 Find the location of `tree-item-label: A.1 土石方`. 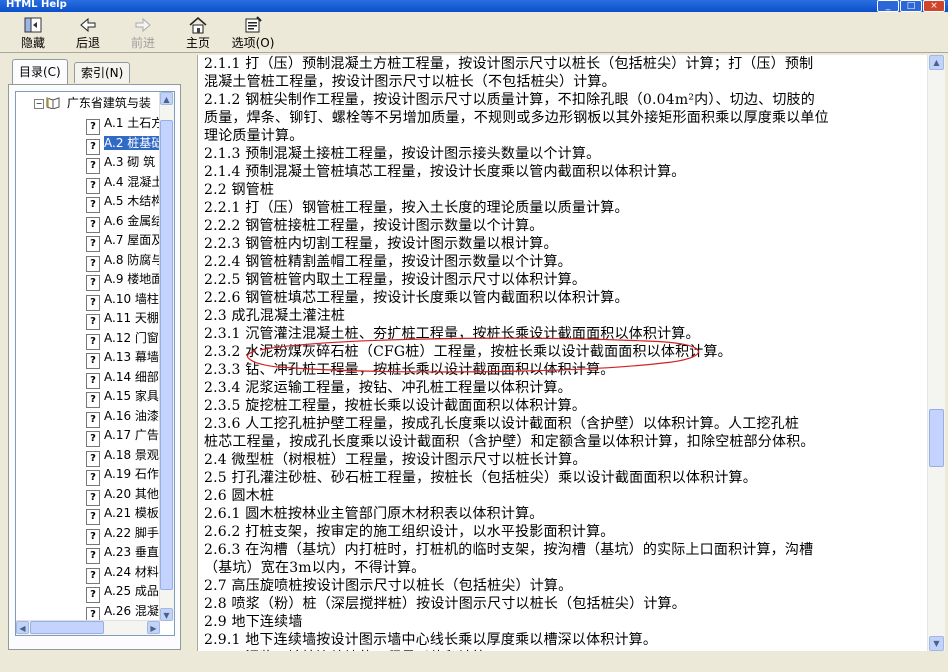

tree-item-label: A.1 土石方 is located at coordinates (134, 123).